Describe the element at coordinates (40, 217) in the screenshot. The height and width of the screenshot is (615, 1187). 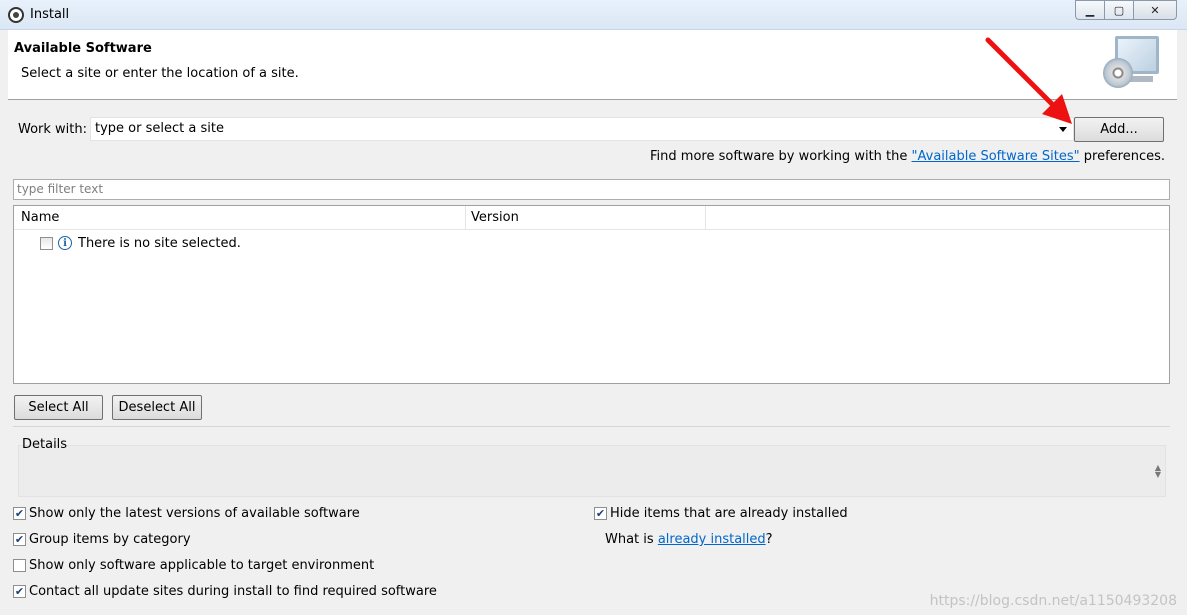
I see `column-name: Name` at that location.